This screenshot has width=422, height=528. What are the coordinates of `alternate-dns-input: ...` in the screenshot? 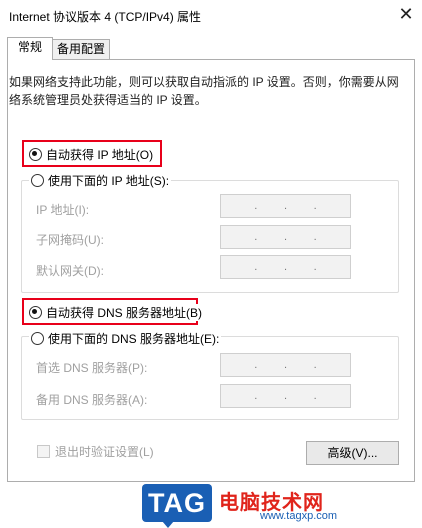 It's located at (285, 396).